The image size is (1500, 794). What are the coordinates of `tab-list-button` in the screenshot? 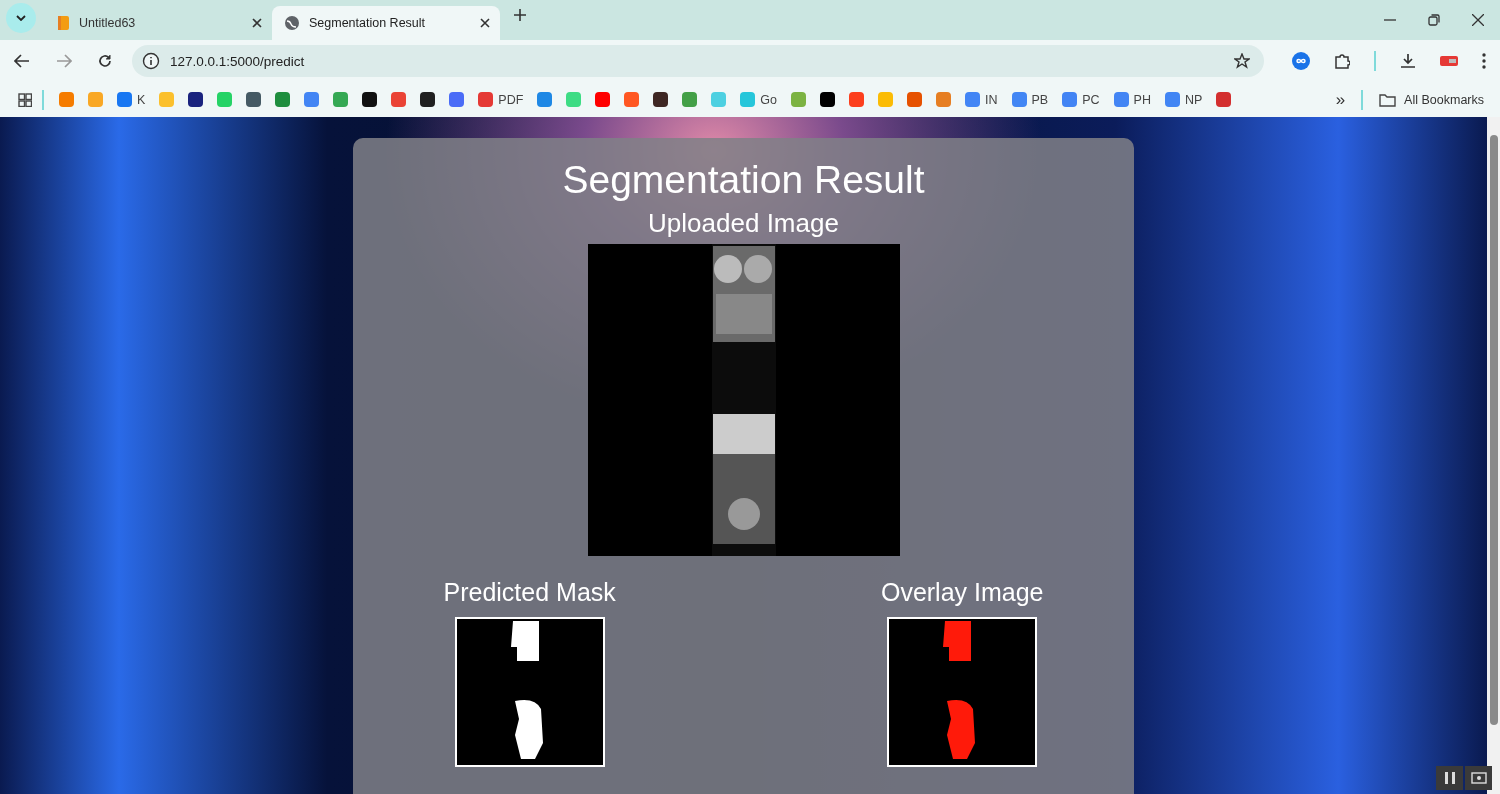 It's located at (21, 17).